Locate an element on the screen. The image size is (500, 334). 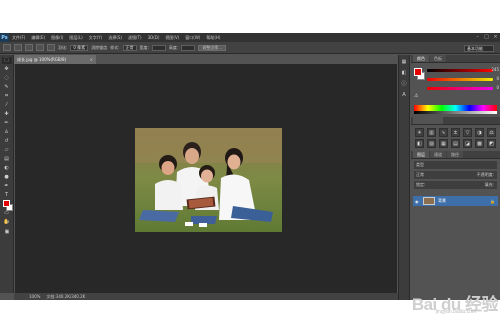
watermark-url: jingyan.baidu.com is located at coordinates (456, 312).